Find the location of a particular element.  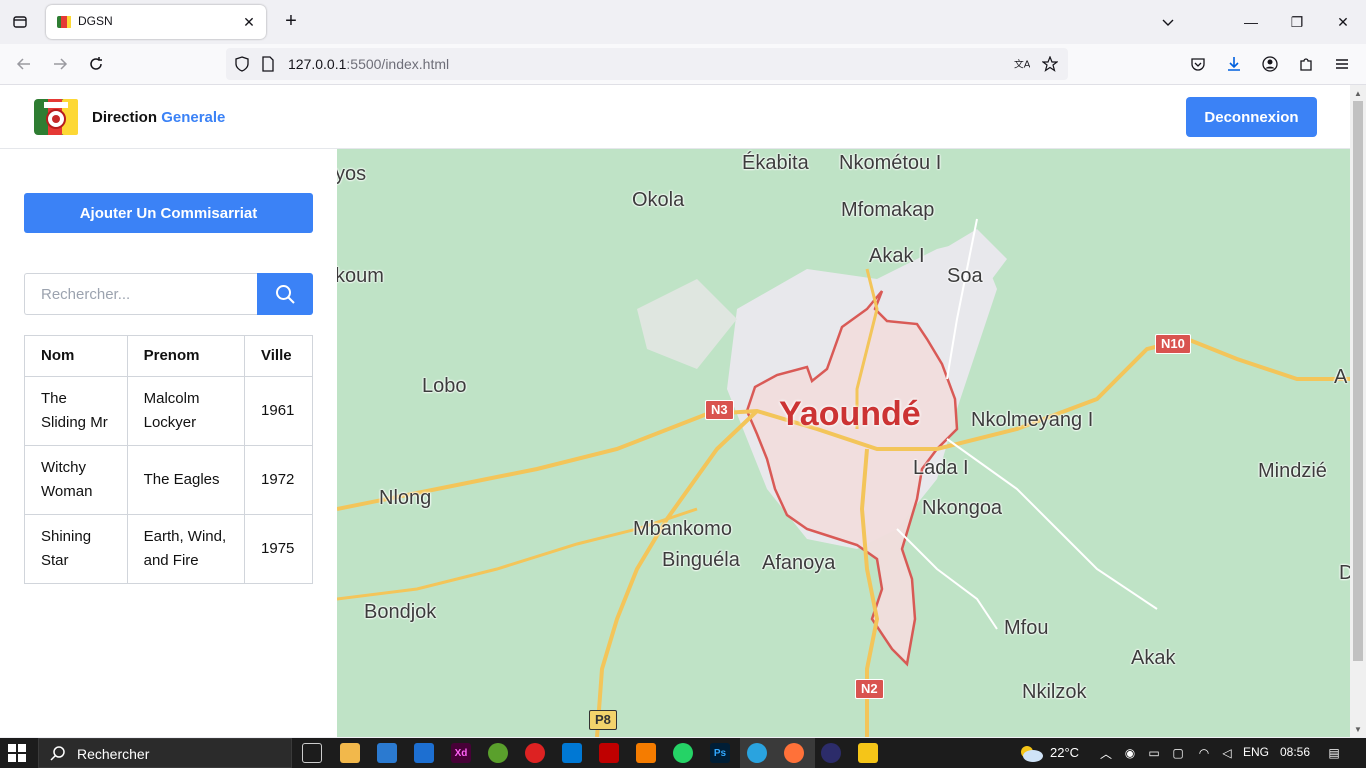

road-shield: N3 is located at coordinates (719, 410).